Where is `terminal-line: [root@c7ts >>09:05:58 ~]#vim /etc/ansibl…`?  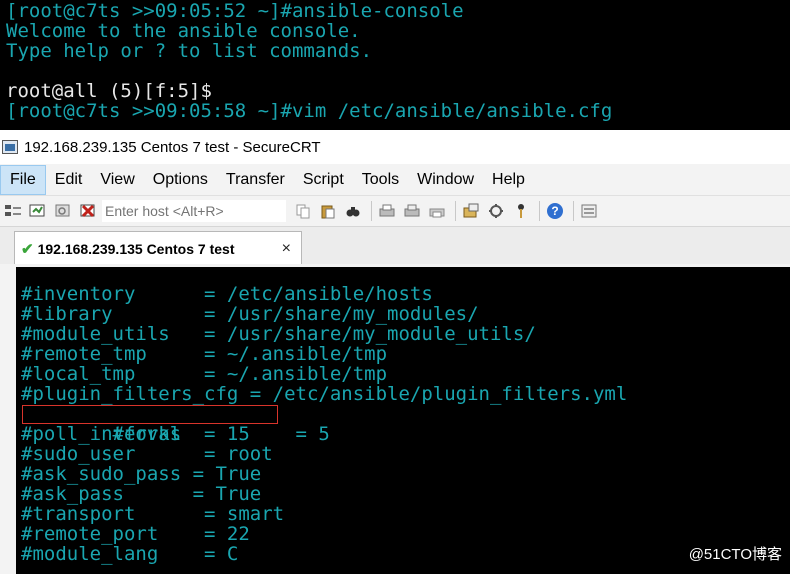
terminal-line: [root@c7ts >>09:05:58 ~]#vim /etc/ansibl… is located at coordinates (309, 111).